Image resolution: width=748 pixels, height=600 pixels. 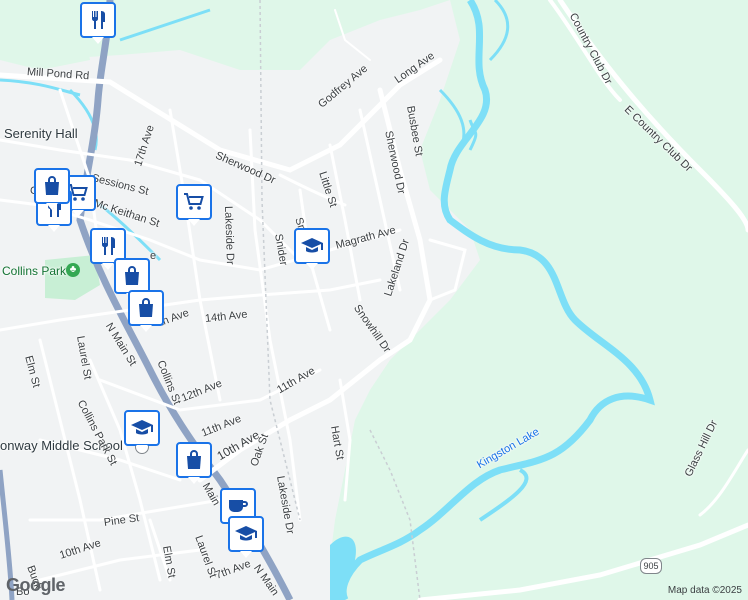 I want to click on route-905-shield: 905, so click(x=651, y=566).